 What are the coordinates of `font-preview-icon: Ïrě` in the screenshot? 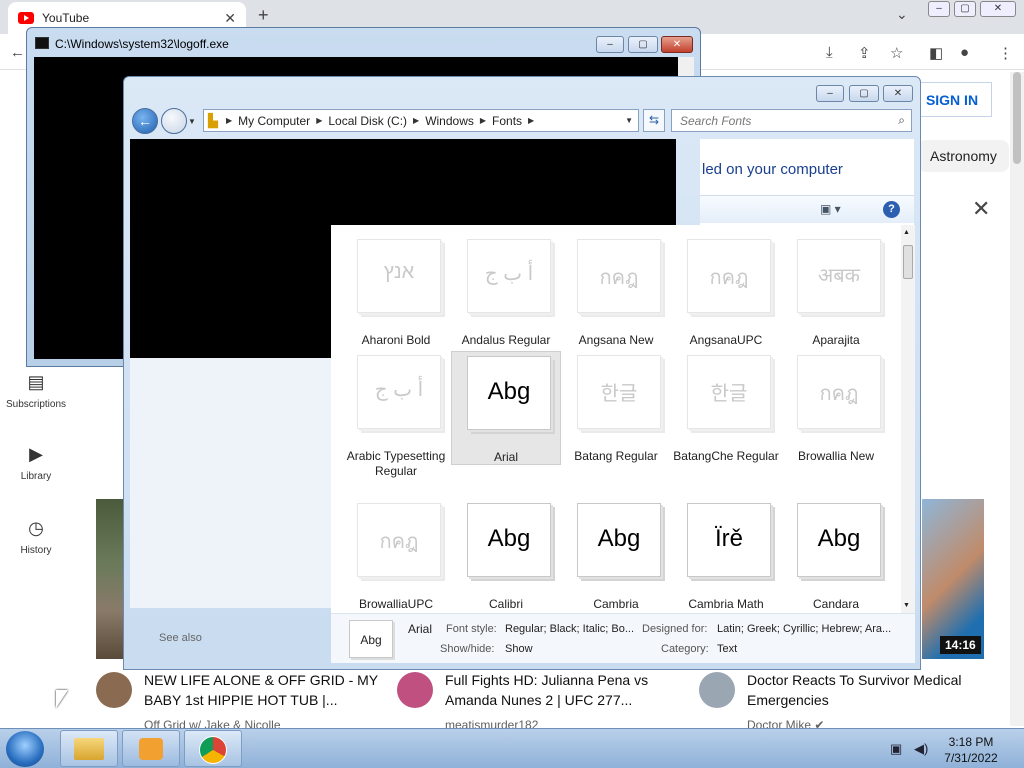 It's located at (727, 543).